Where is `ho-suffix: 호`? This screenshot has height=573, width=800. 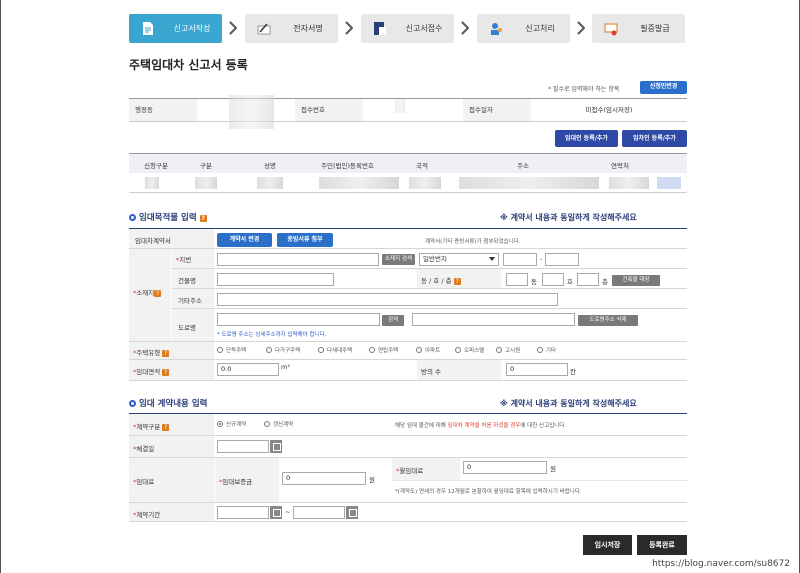 ho-suffix: 호 is located at coordinates (570, 282).